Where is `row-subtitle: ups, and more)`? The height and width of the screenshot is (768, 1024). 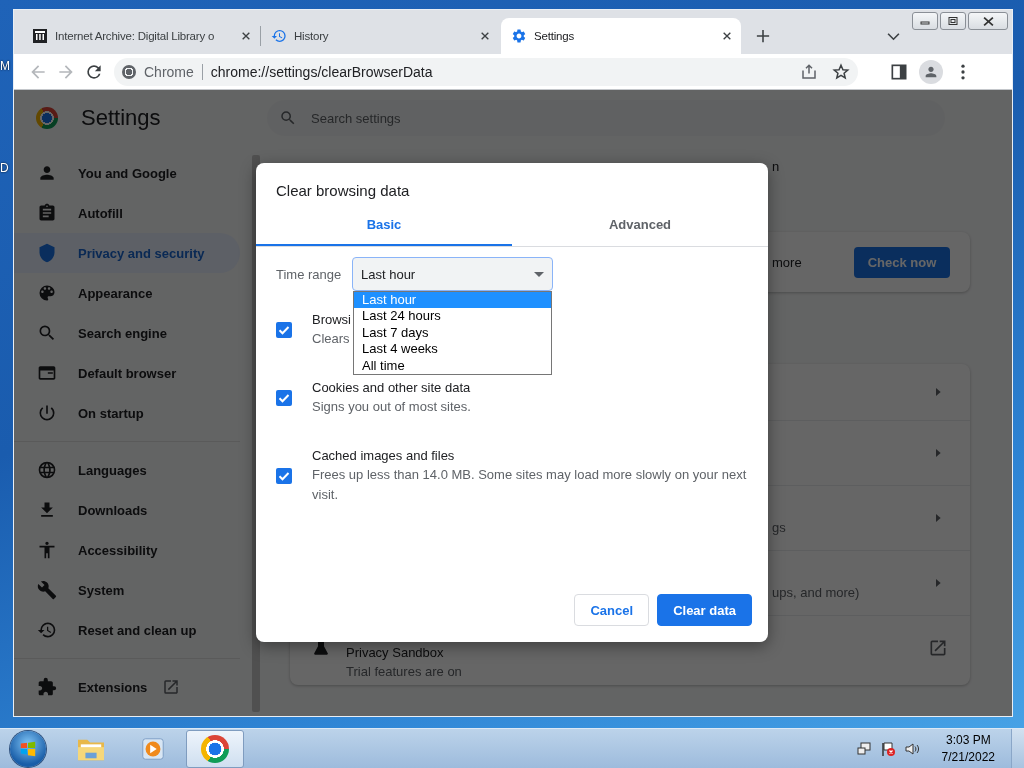 row-subtitle: ups, and more) is located at coordinates (816, 593).